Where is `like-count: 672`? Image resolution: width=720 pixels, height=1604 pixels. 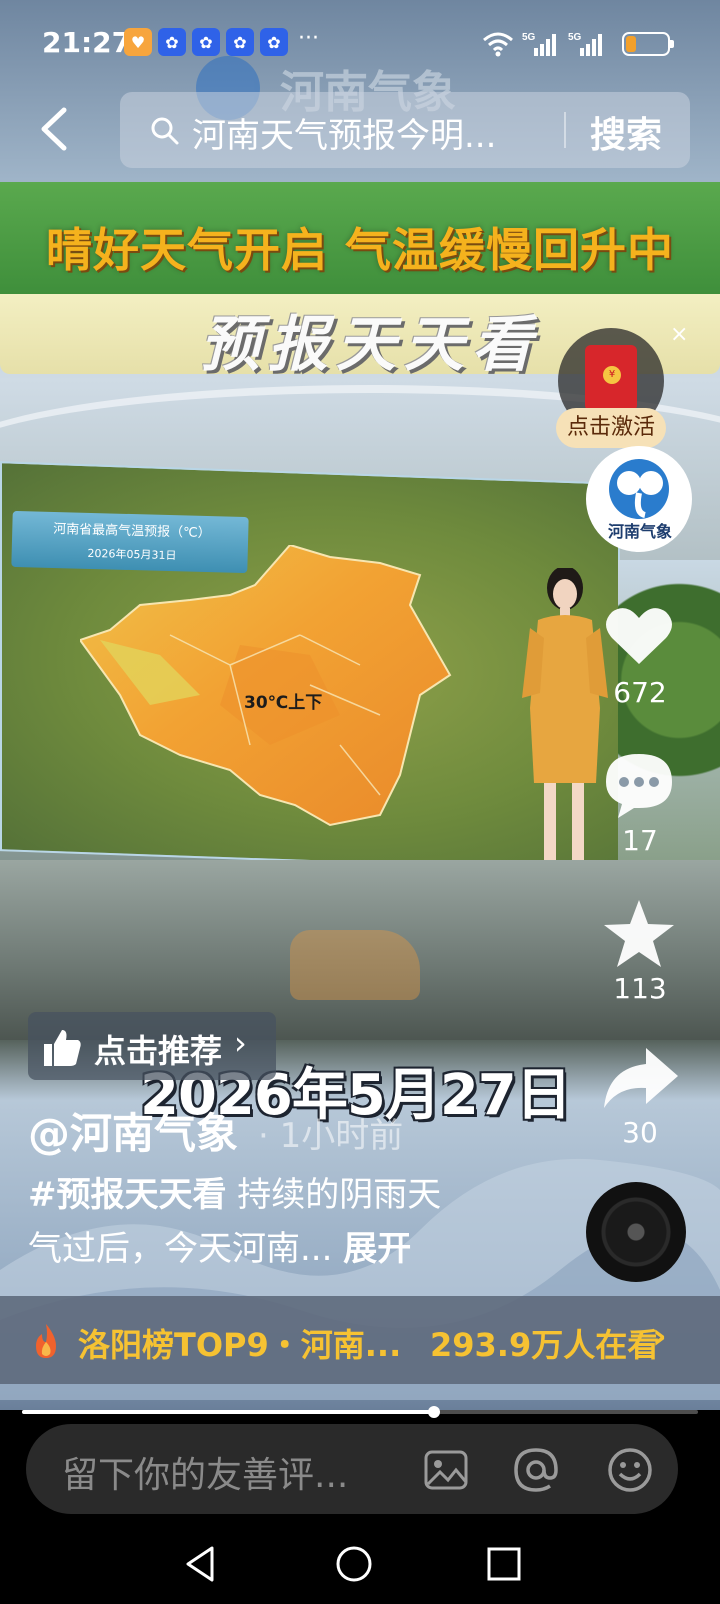 like-count: 672 is located at coordinates (640, 692).